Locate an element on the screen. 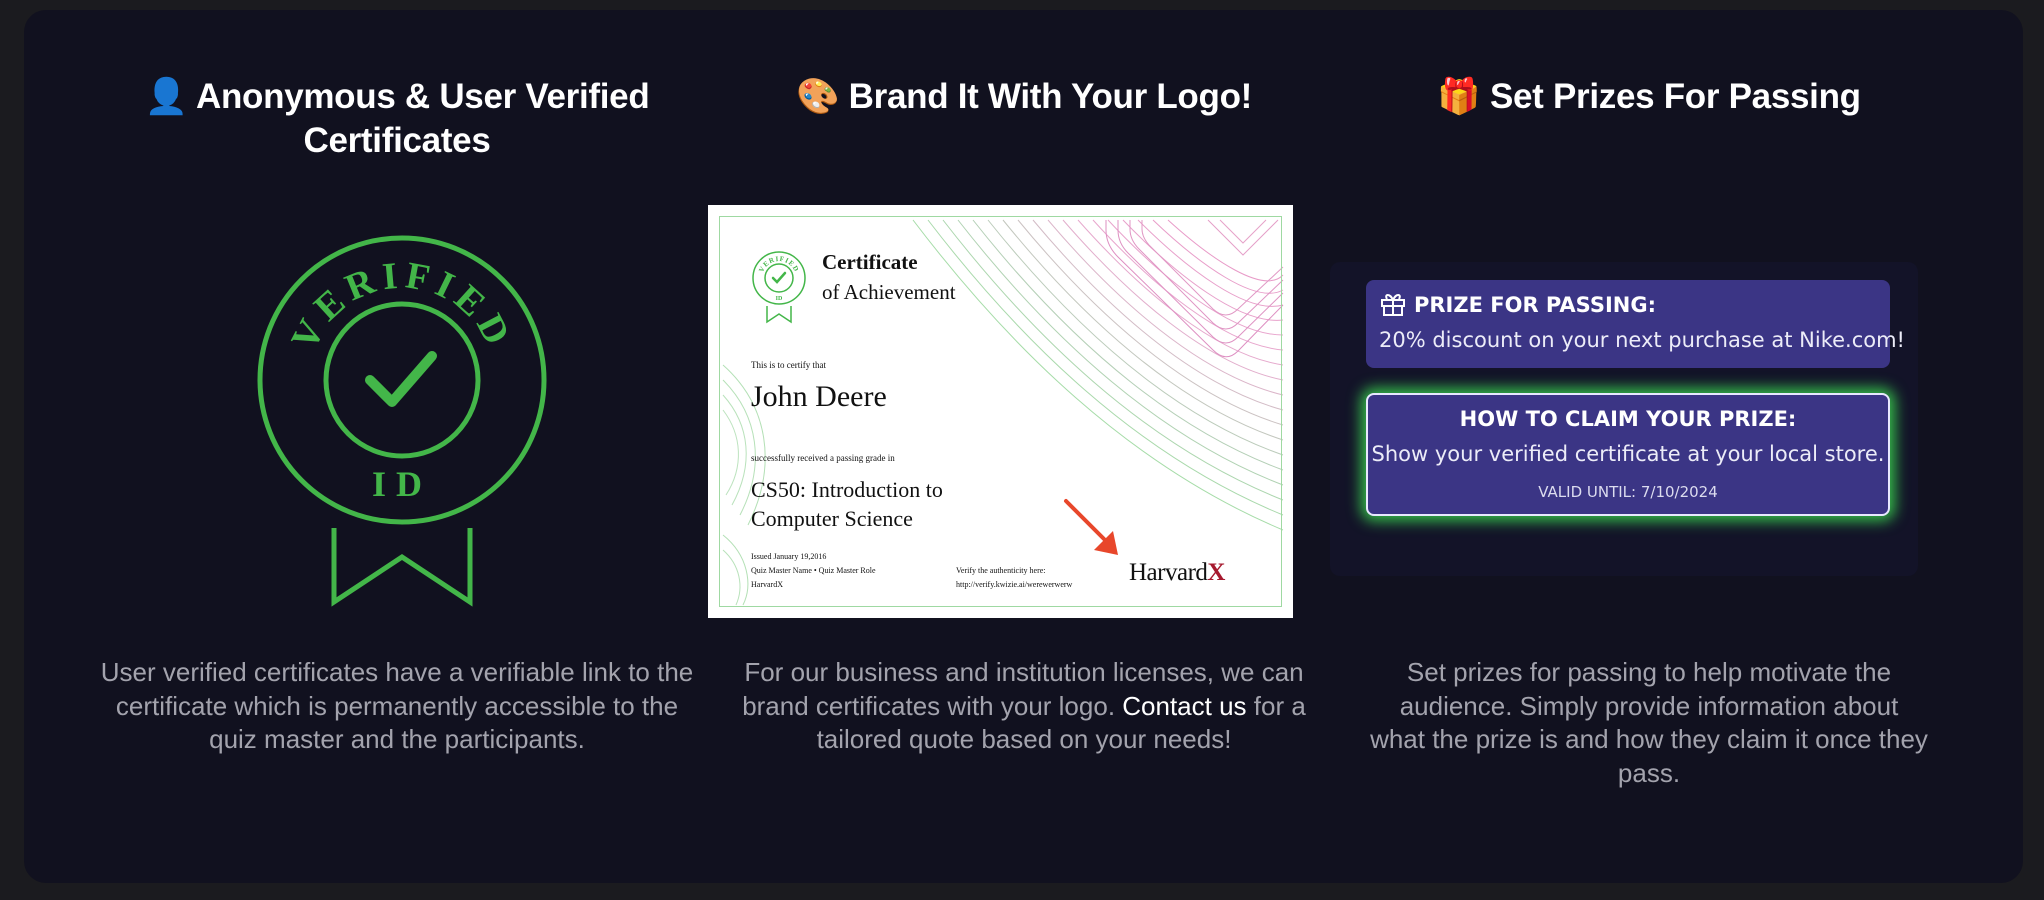  quiz-master: Quiz Master Name • Quiz Master Role is located at coordinates (813, 570).